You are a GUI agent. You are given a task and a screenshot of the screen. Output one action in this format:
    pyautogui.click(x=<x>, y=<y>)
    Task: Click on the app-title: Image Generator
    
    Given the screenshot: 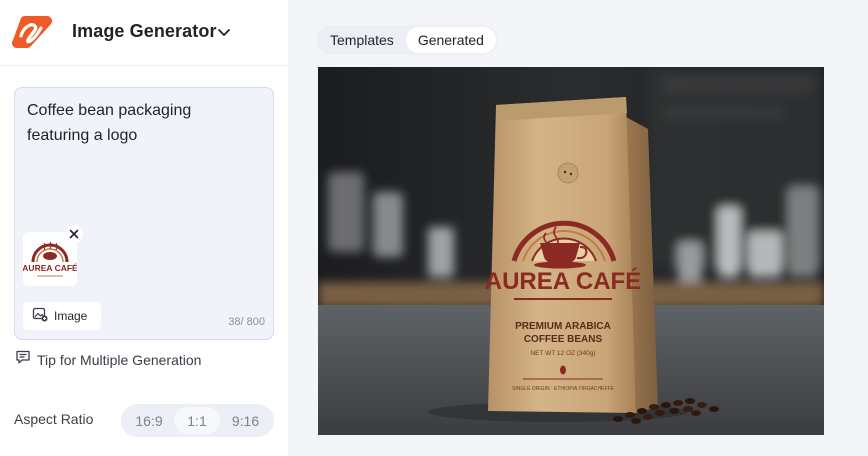 What is the action you would take?
    pyautogui.click(x=144, y=31)
    